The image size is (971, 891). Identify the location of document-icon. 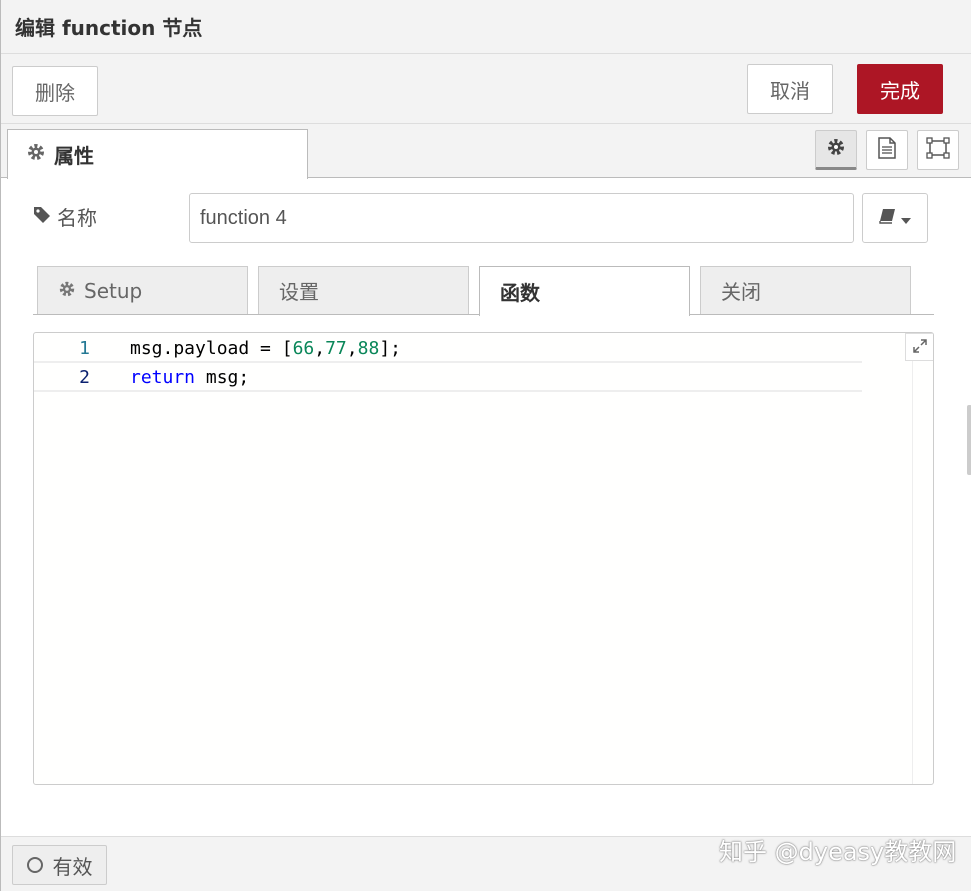
(887, 150).